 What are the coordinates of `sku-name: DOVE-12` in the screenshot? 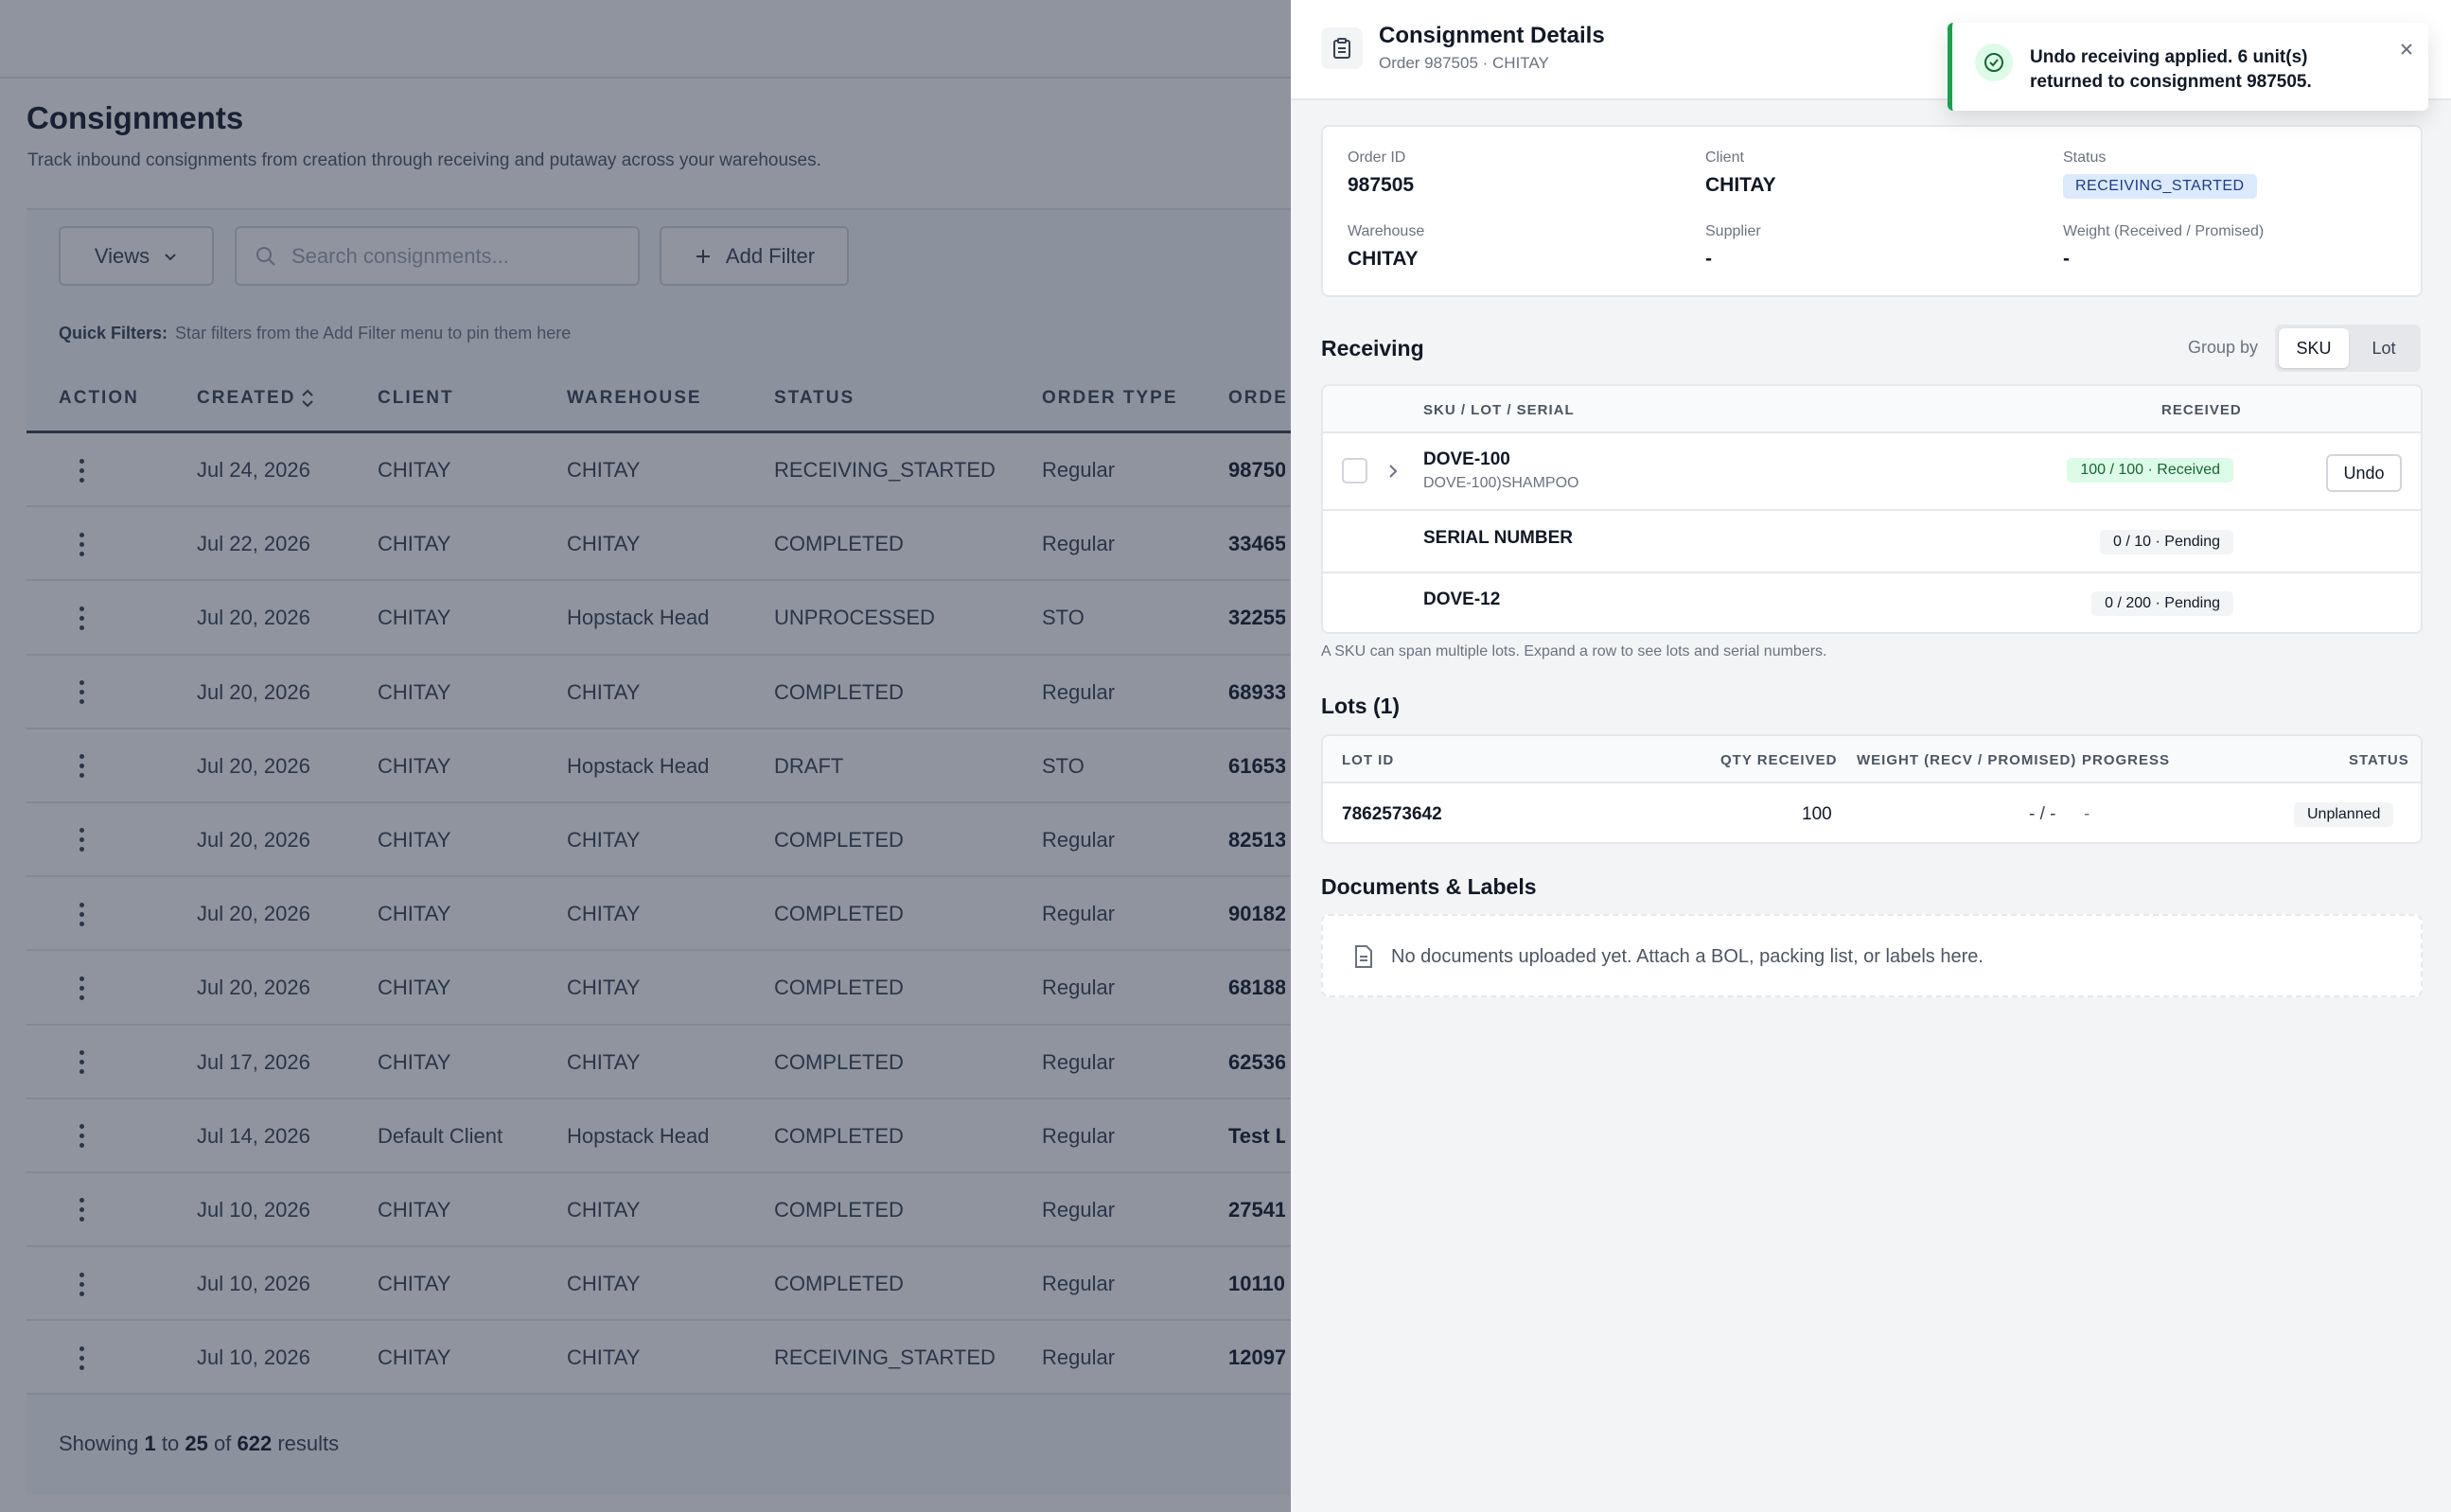 It's located at (1462, 599).